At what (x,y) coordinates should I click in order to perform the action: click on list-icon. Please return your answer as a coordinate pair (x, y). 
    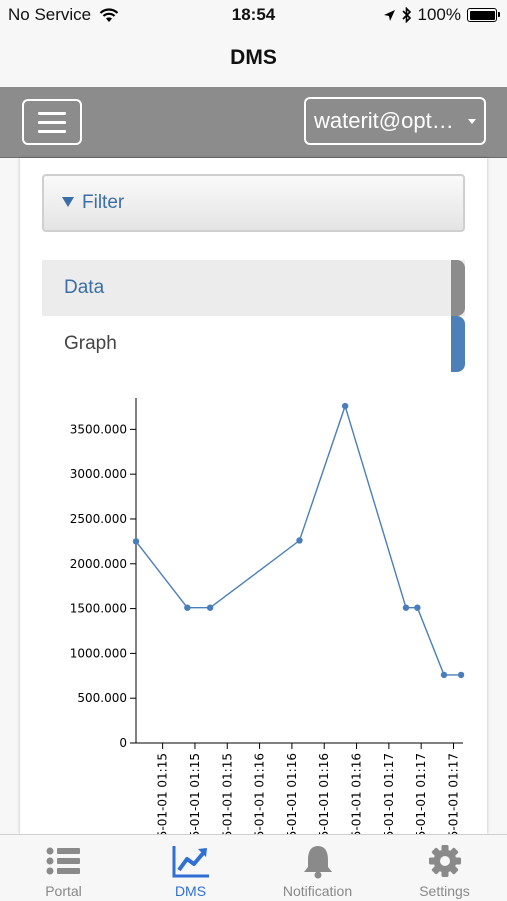
    Looking at the image, I should click on (63, 861).